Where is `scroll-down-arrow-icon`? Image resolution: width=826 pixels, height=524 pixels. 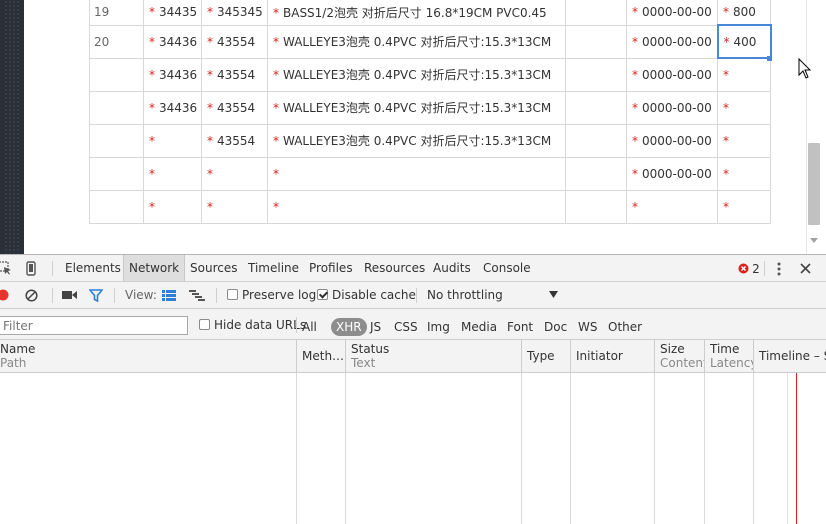
scroll-down-arrow-icon is located at coordinates (814, 240).